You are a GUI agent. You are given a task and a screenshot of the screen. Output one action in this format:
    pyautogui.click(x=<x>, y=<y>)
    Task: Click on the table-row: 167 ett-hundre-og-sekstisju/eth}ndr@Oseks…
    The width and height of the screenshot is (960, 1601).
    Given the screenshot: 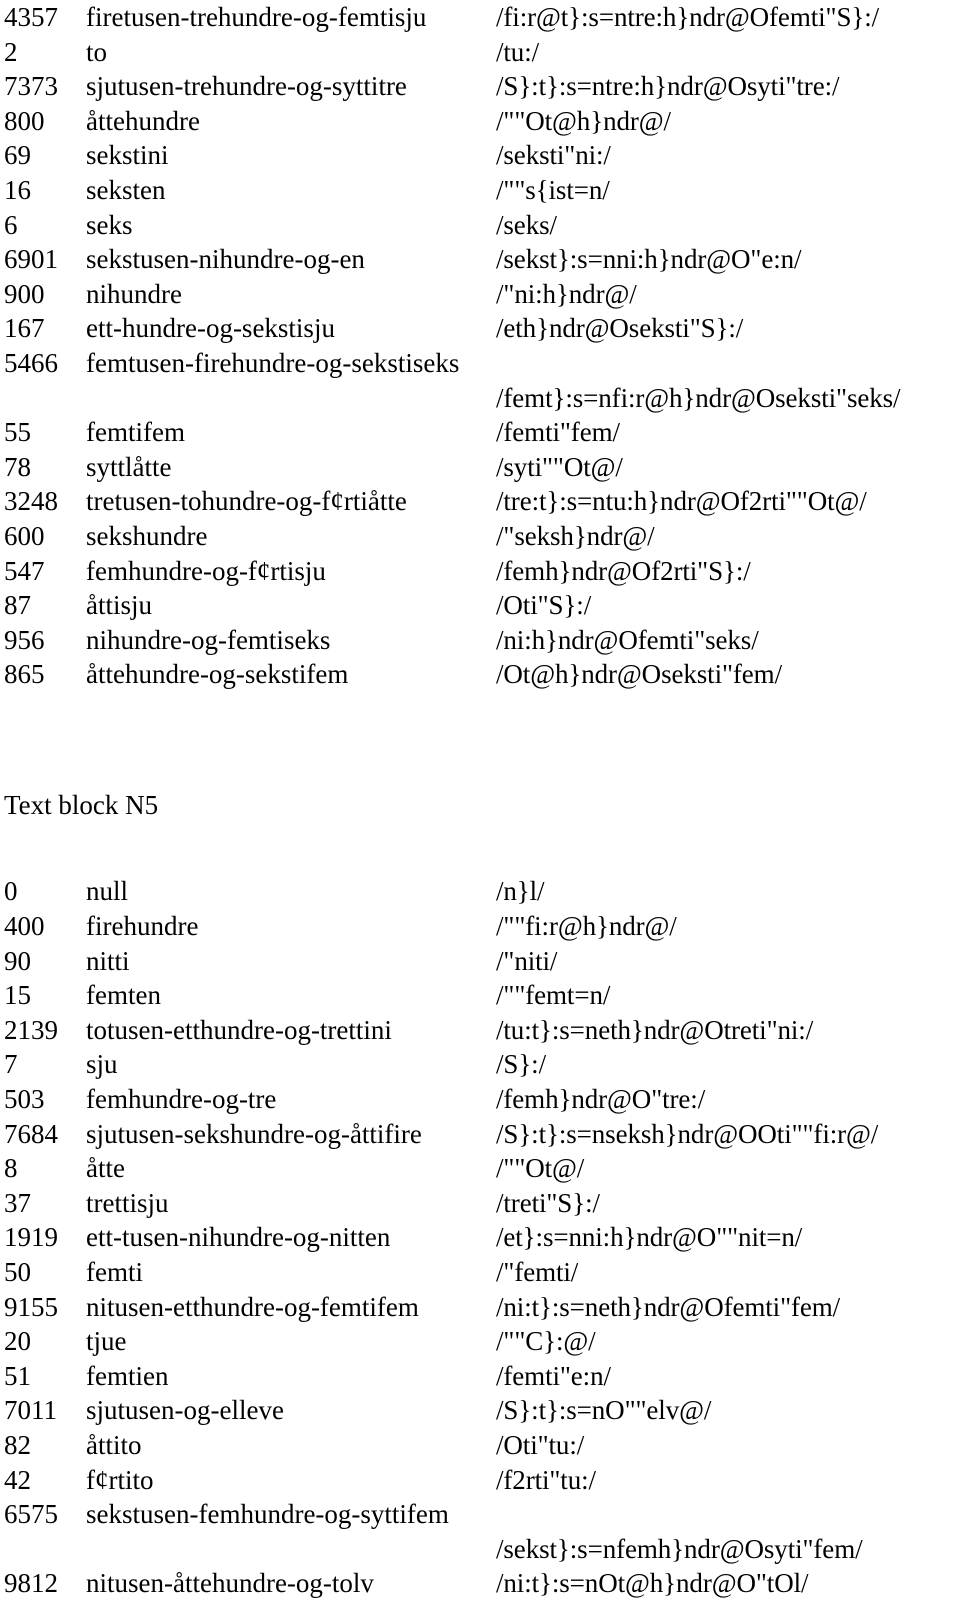 What is the action you would take?
    pyautogui.click(x=480, y=328)
    